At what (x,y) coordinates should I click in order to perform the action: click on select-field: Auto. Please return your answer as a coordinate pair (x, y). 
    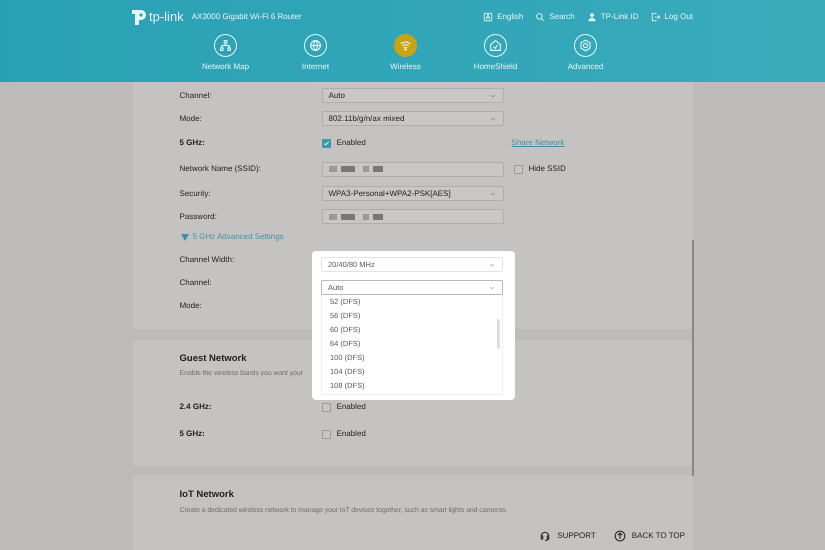
    Looking at the image, I should click on (413, 95).